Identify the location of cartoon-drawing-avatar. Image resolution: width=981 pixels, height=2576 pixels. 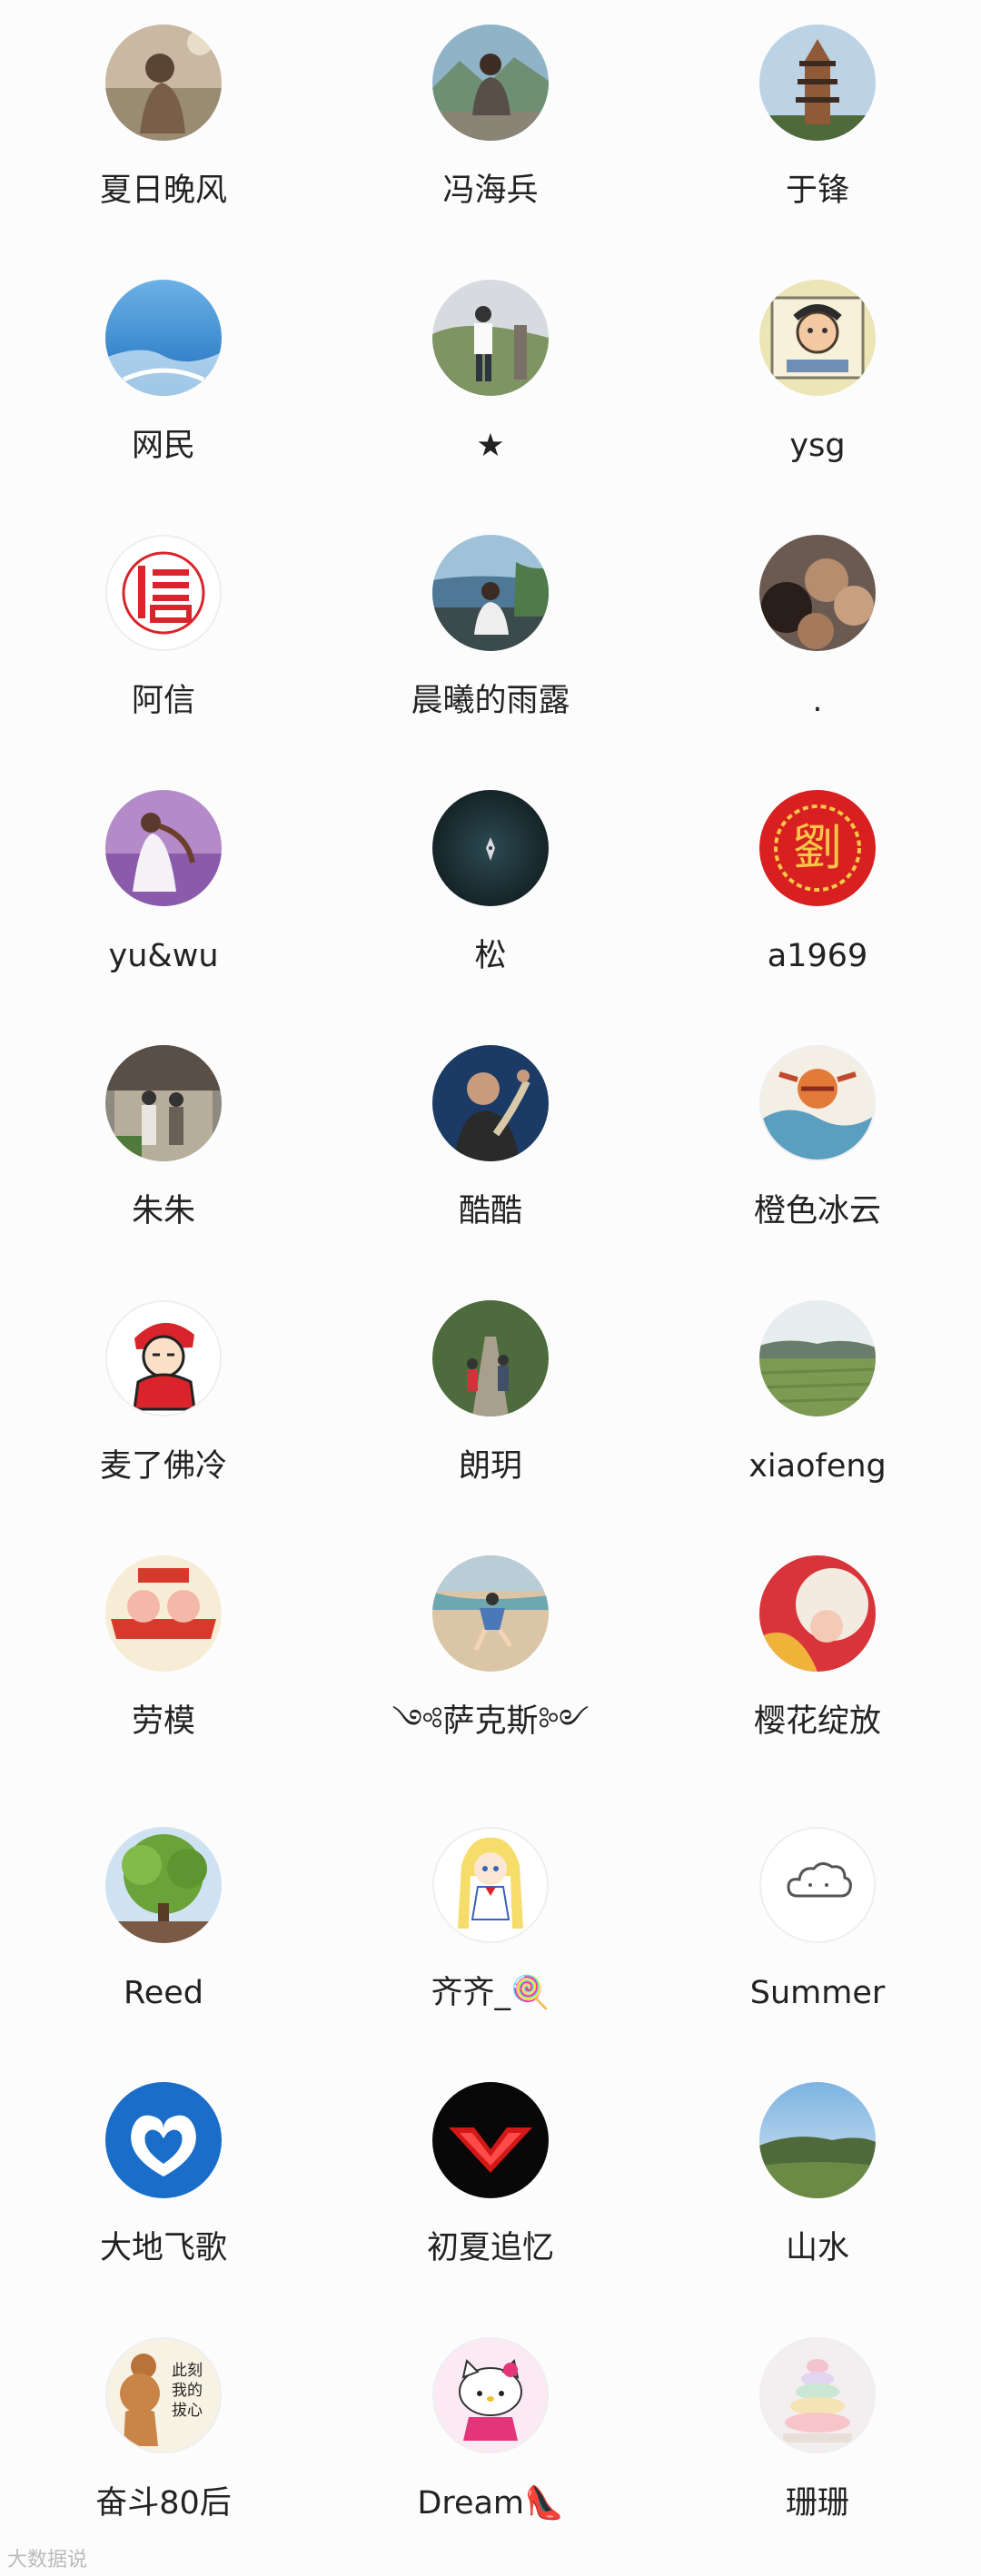
(817, 338).